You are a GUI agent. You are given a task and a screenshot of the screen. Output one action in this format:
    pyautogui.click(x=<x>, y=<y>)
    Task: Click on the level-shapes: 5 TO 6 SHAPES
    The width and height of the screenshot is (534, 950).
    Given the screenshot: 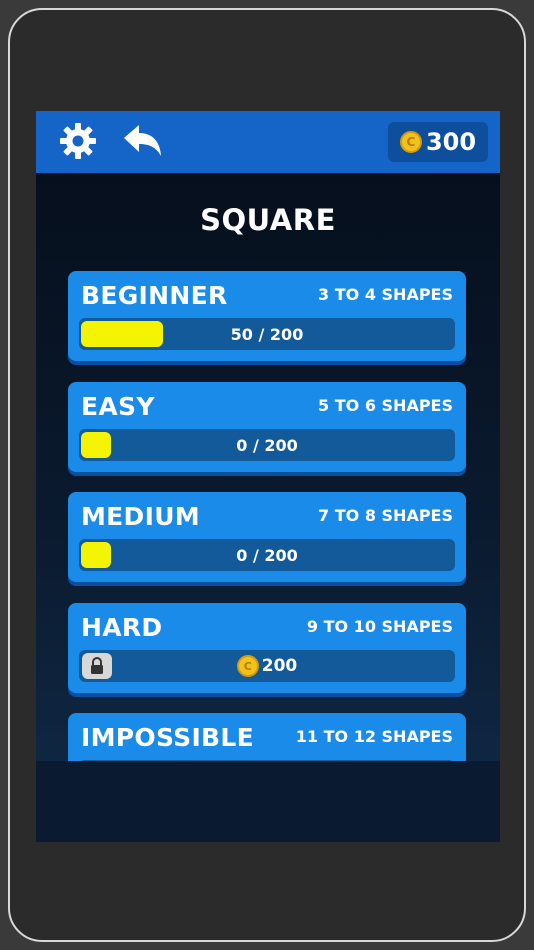 What is the action you would take?
    pyautogui.click(x=385, y=405)
    